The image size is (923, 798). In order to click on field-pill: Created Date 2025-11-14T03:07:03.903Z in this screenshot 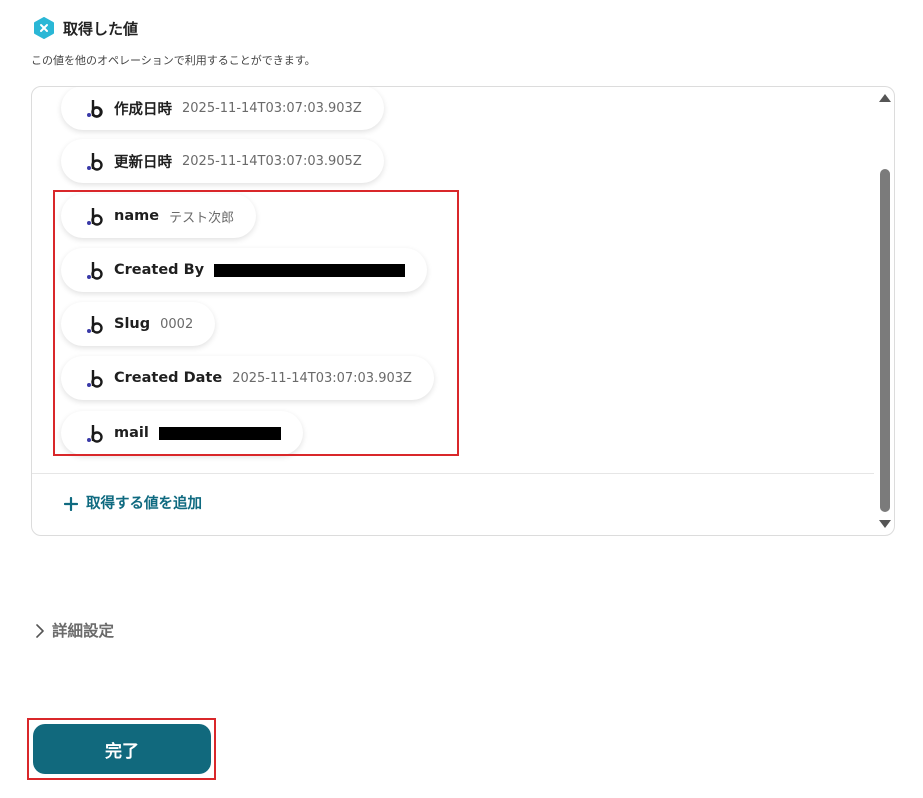, I will do `click(247, 378)`.